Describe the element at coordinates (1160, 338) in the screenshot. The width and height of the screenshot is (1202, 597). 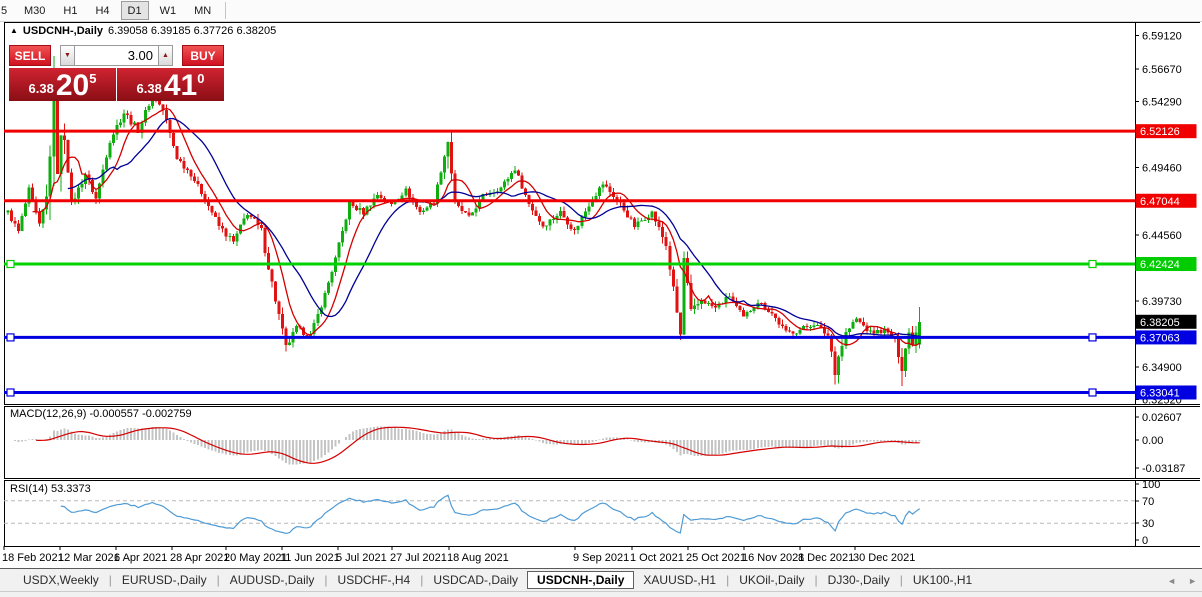
I see `svg-text: 6.37063` at that location.